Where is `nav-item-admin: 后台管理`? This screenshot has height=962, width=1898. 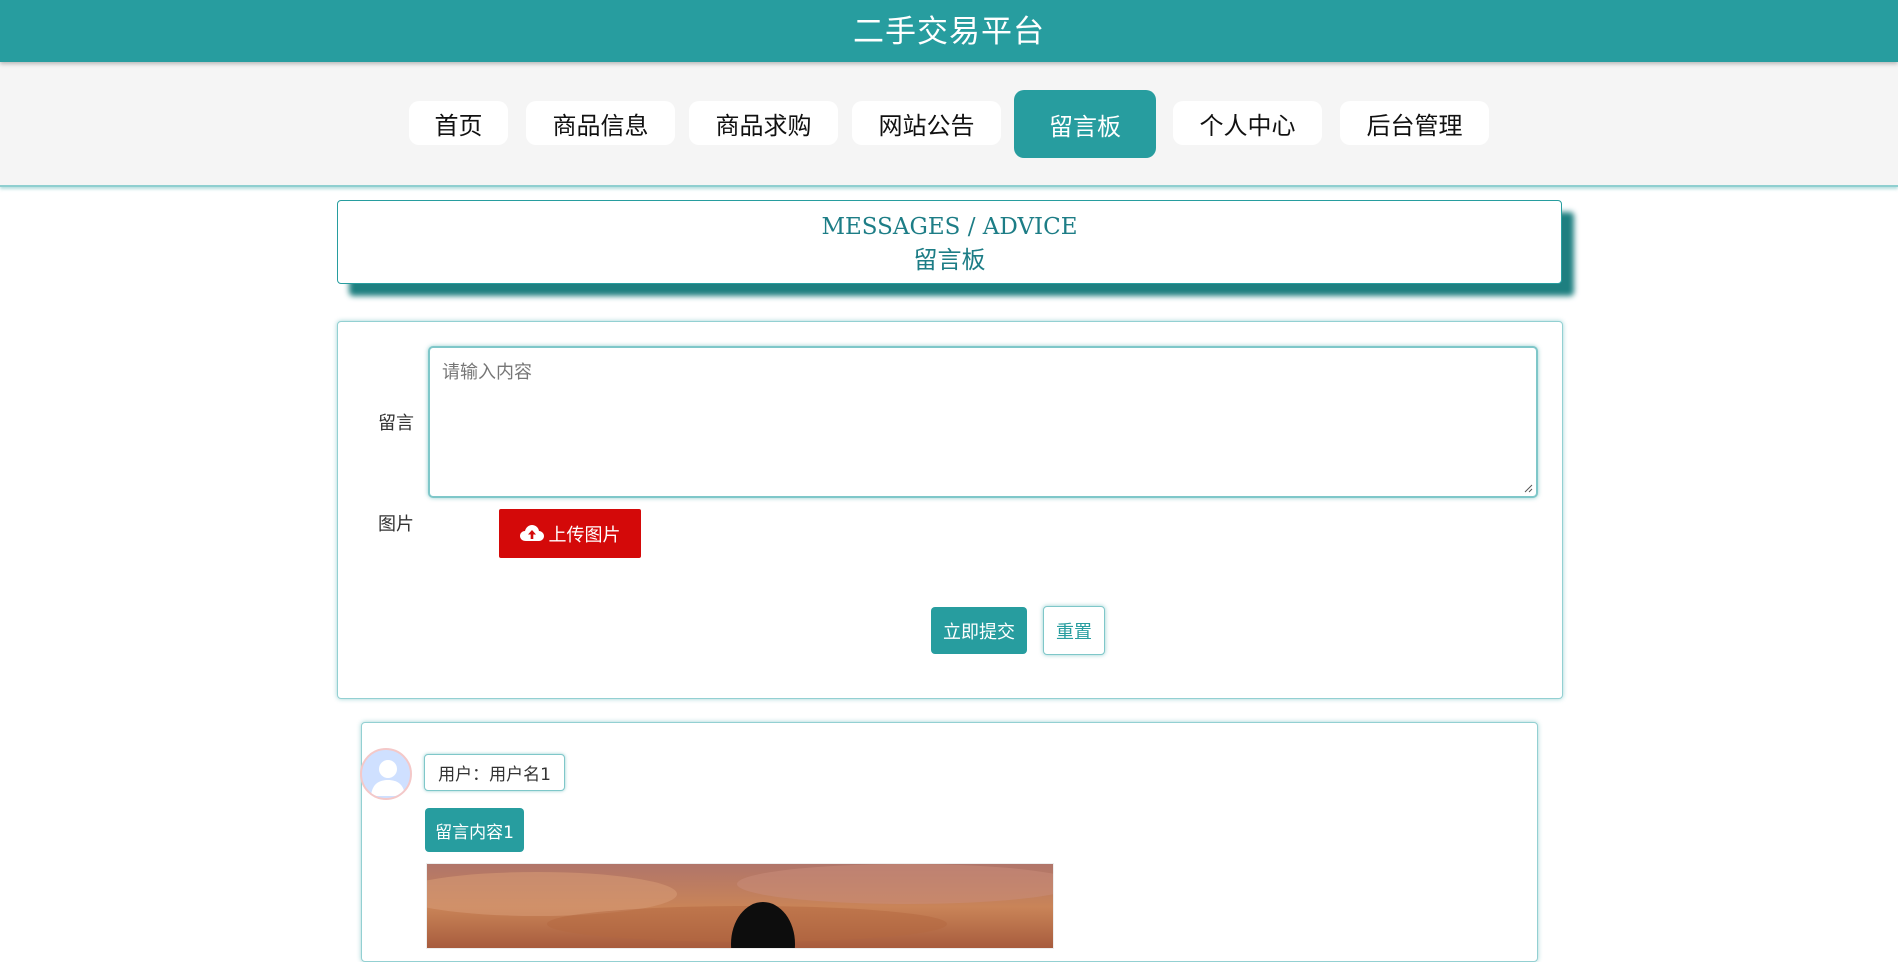
nav-item-admin: 后台管理 is located at coordinates (1414, 123).